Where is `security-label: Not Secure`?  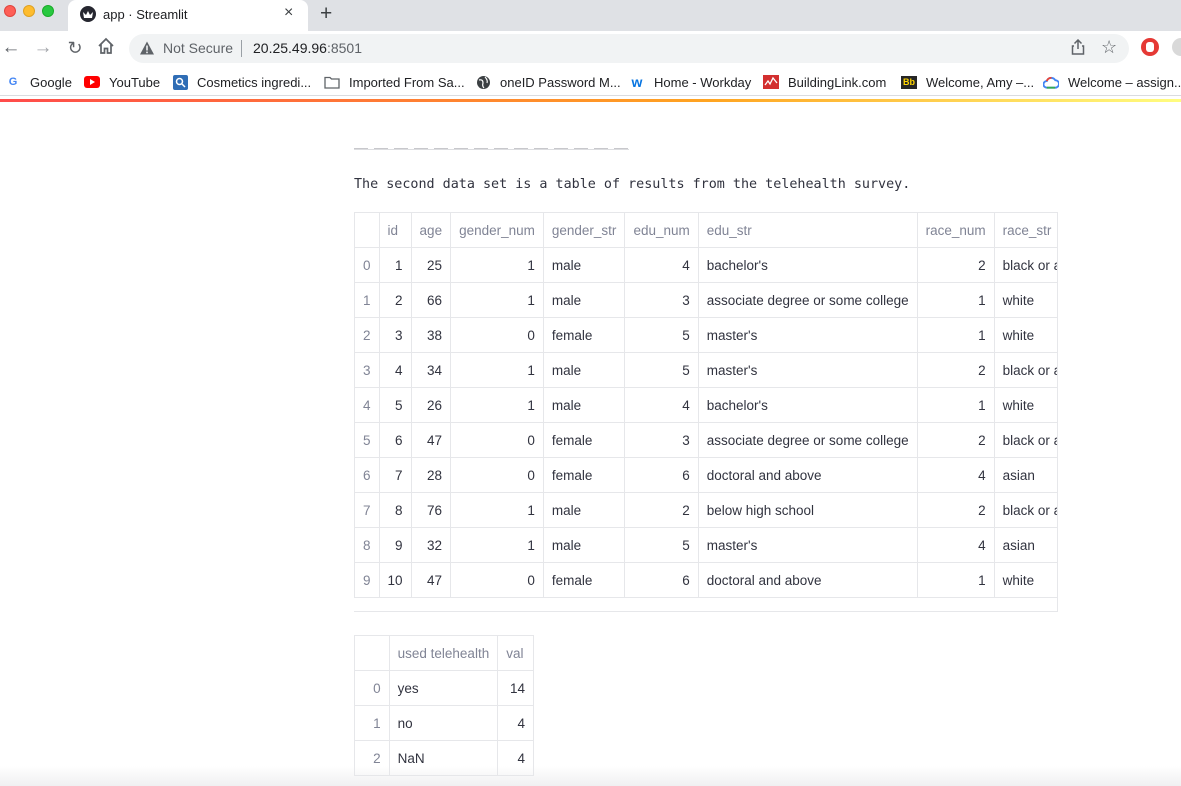
security-label: Not Secure is located at coordinates (198, 48).